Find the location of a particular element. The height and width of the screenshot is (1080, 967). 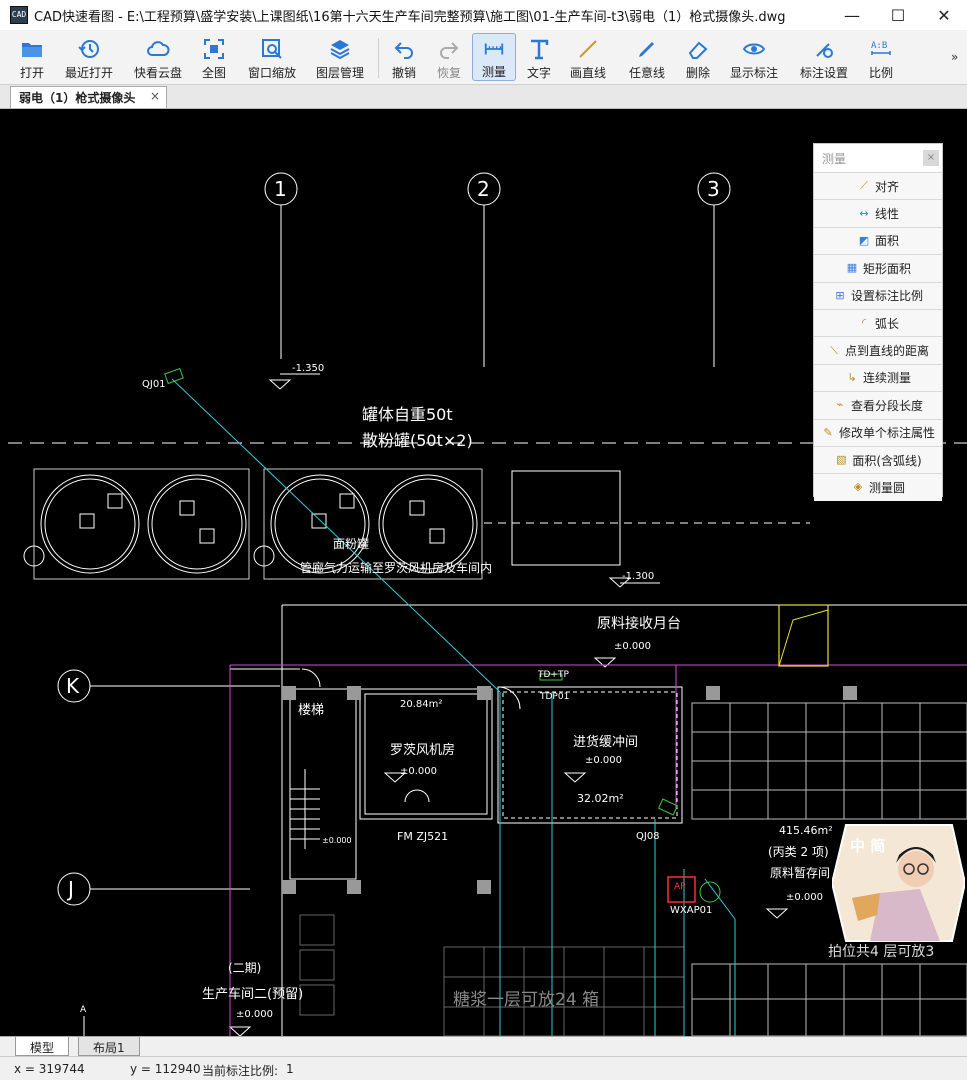

grid-axis-label: 2 is located at coordinates (483, 189).